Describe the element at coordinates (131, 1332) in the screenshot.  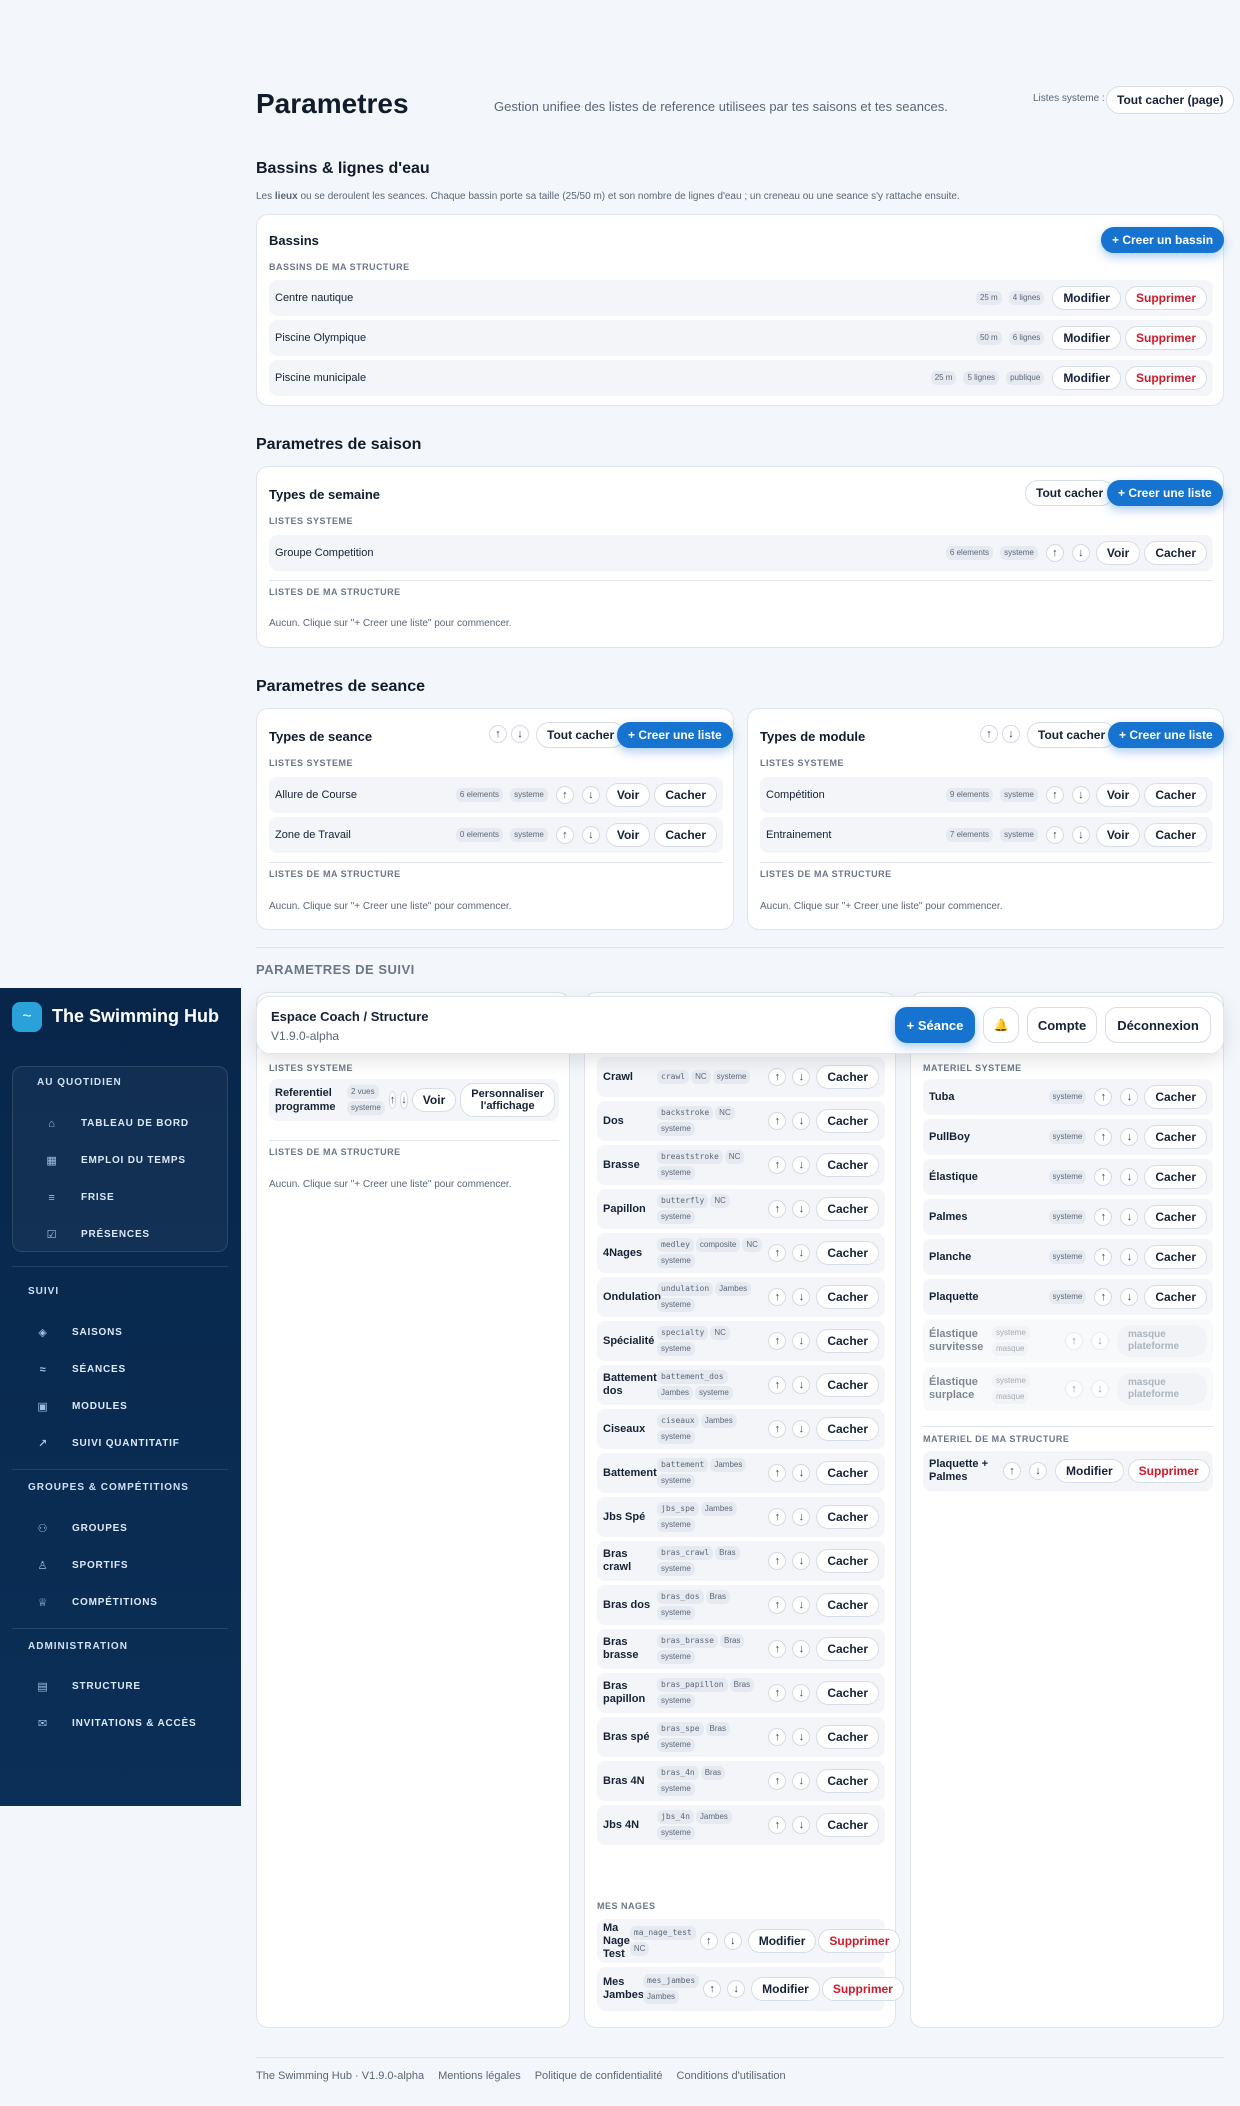
I see `sidebar-item-saisons: ◈ SAISONS` at that location.